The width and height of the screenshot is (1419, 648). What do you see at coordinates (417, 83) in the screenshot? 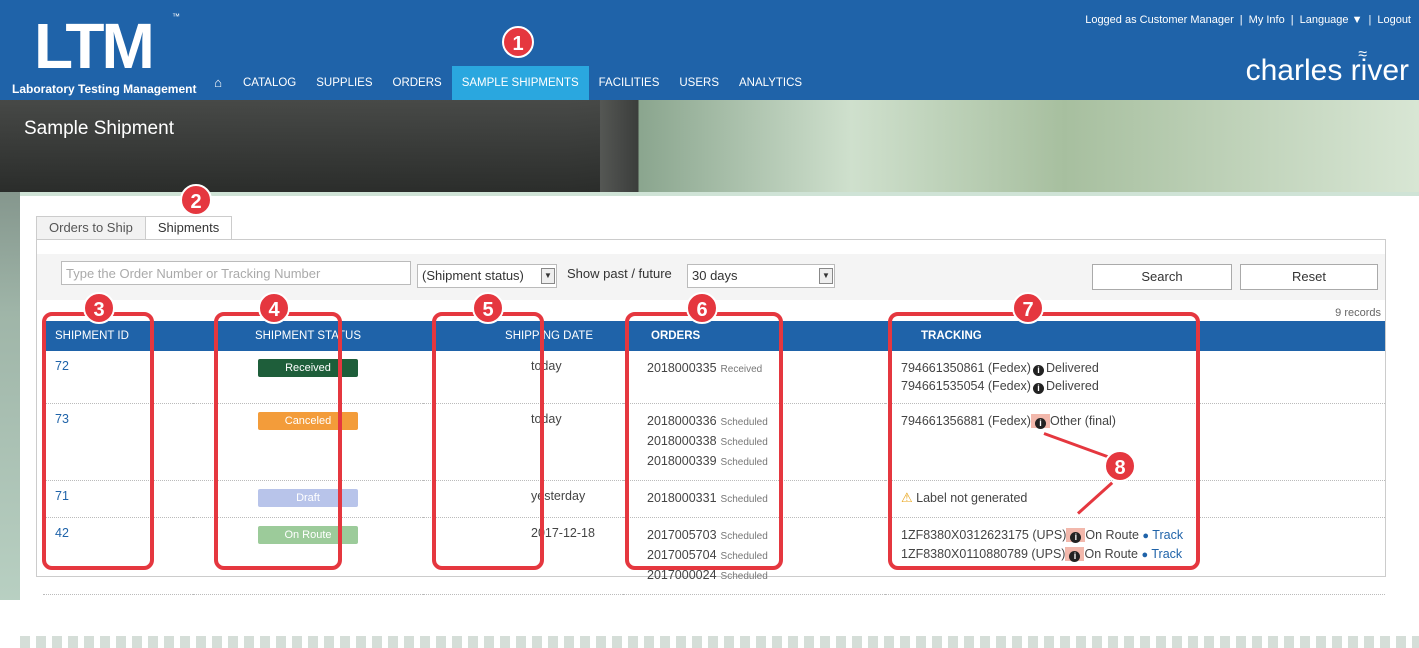
I see `nav-orders: ORDERS` at bounding box center [417, 83].